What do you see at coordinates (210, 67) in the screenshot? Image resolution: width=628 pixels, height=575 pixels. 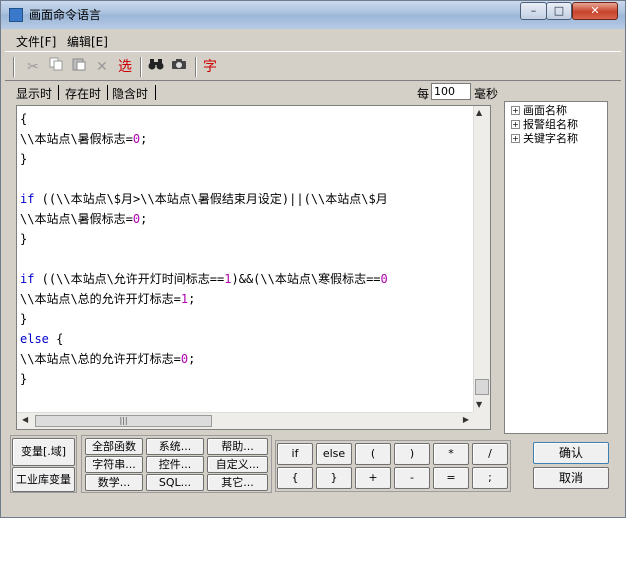 I see `font-button: 字` at bounding box center [210, 67].